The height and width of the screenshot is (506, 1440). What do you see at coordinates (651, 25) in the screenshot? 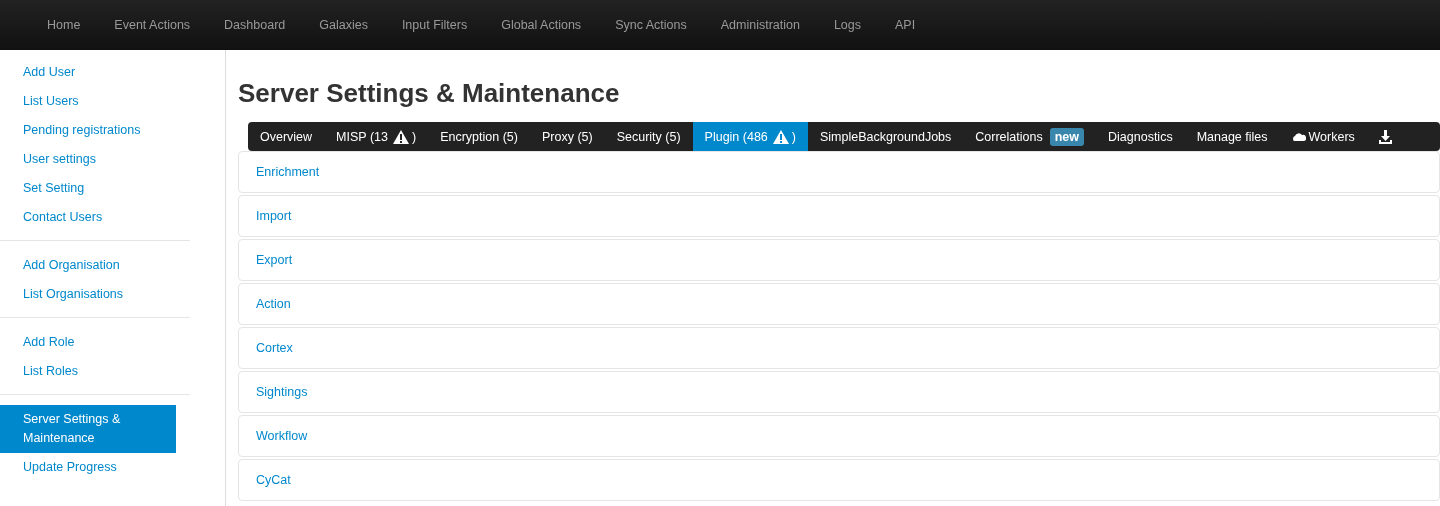
I see `nav-link: Sync Actions` at bounding box center [651, 25].